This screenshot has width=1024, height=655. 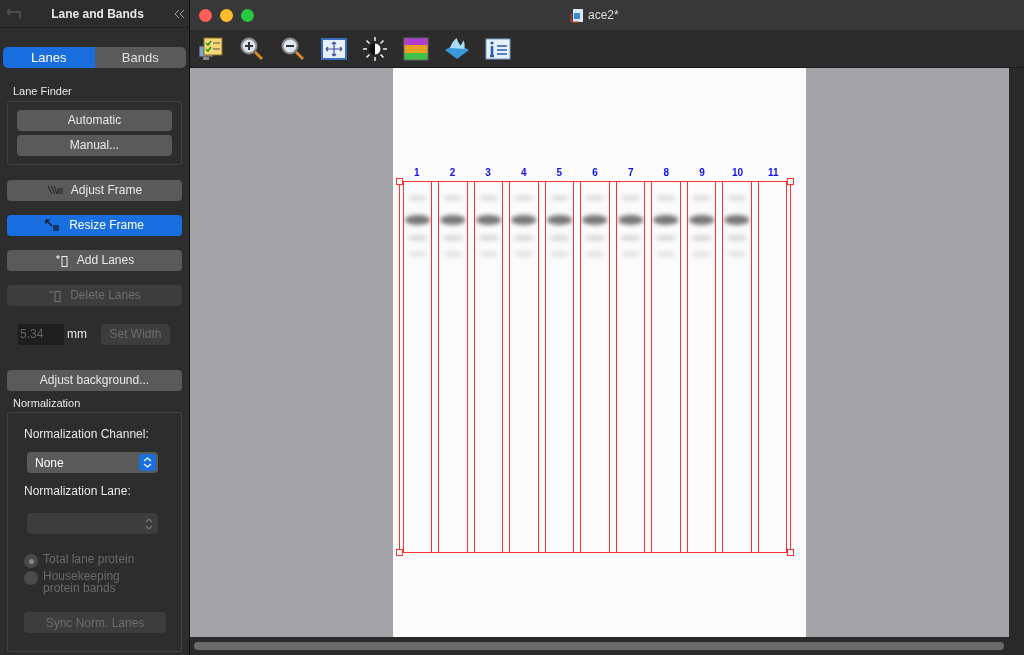 I want to click on field-label: Normalization Lane:, so click(x=78, y=491).